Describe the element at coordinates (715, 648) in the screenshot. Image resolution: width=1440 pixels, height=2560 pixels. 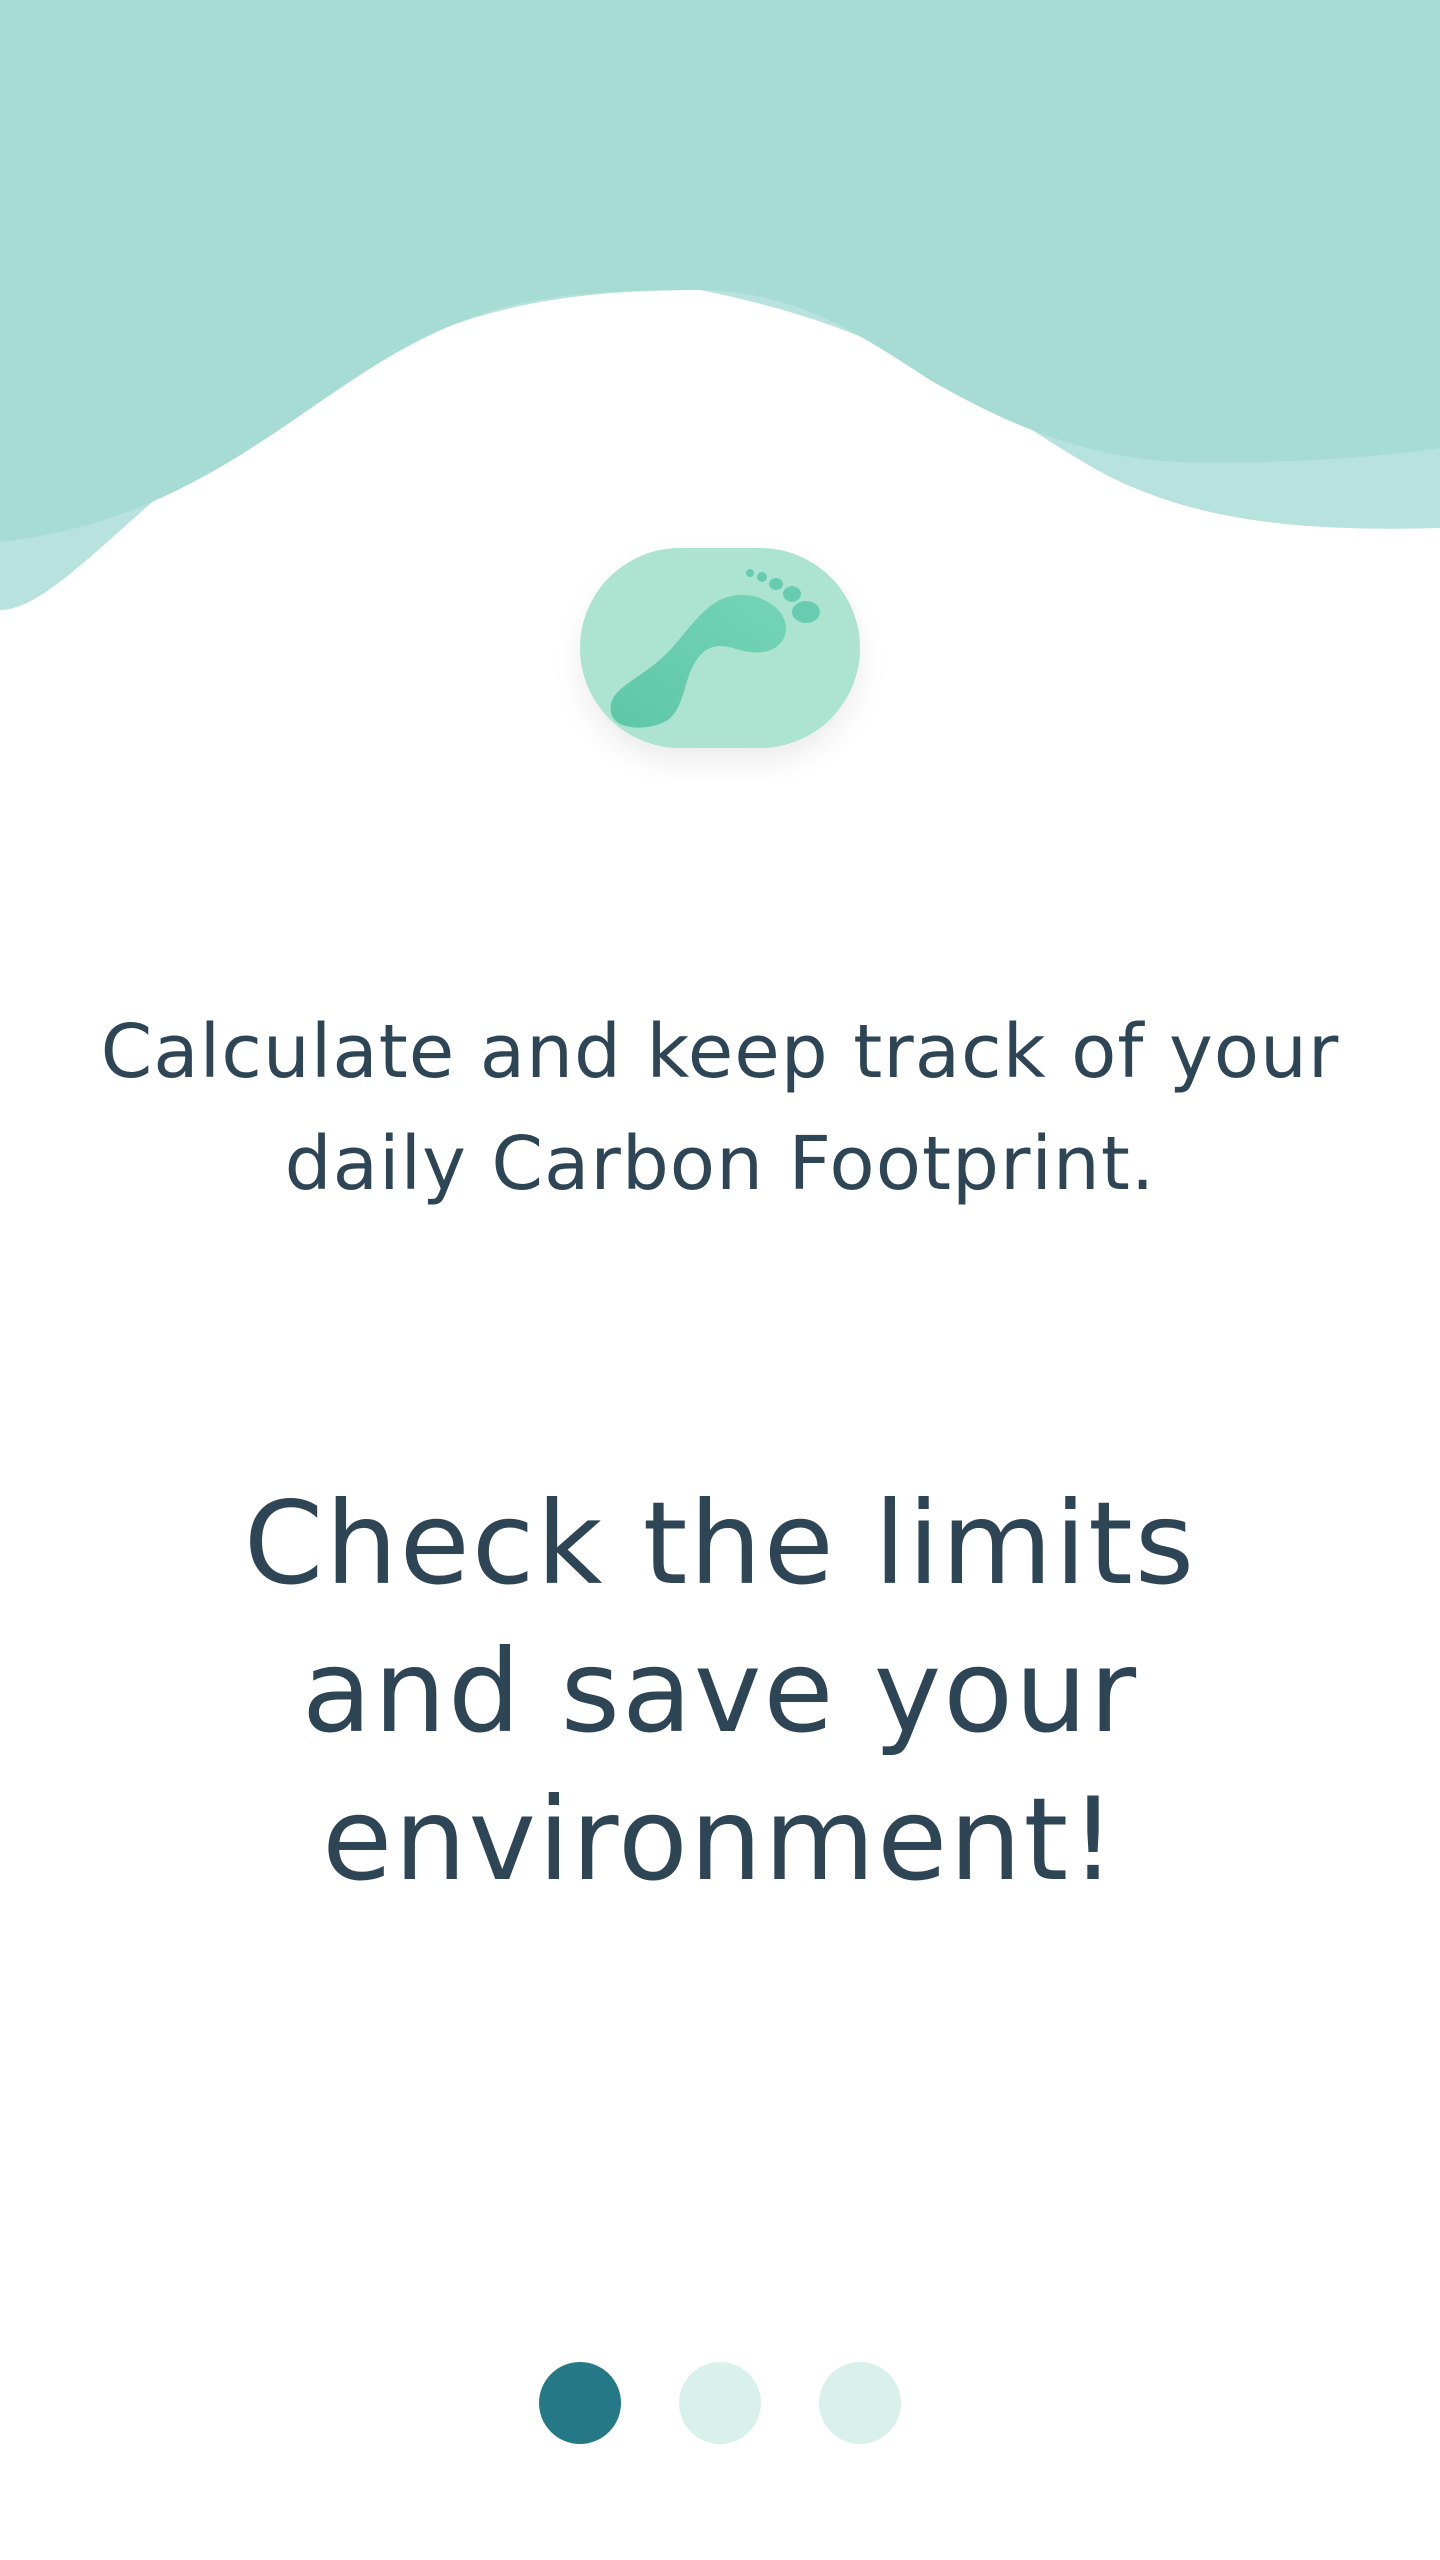
I see `footprint-icon` at that location.